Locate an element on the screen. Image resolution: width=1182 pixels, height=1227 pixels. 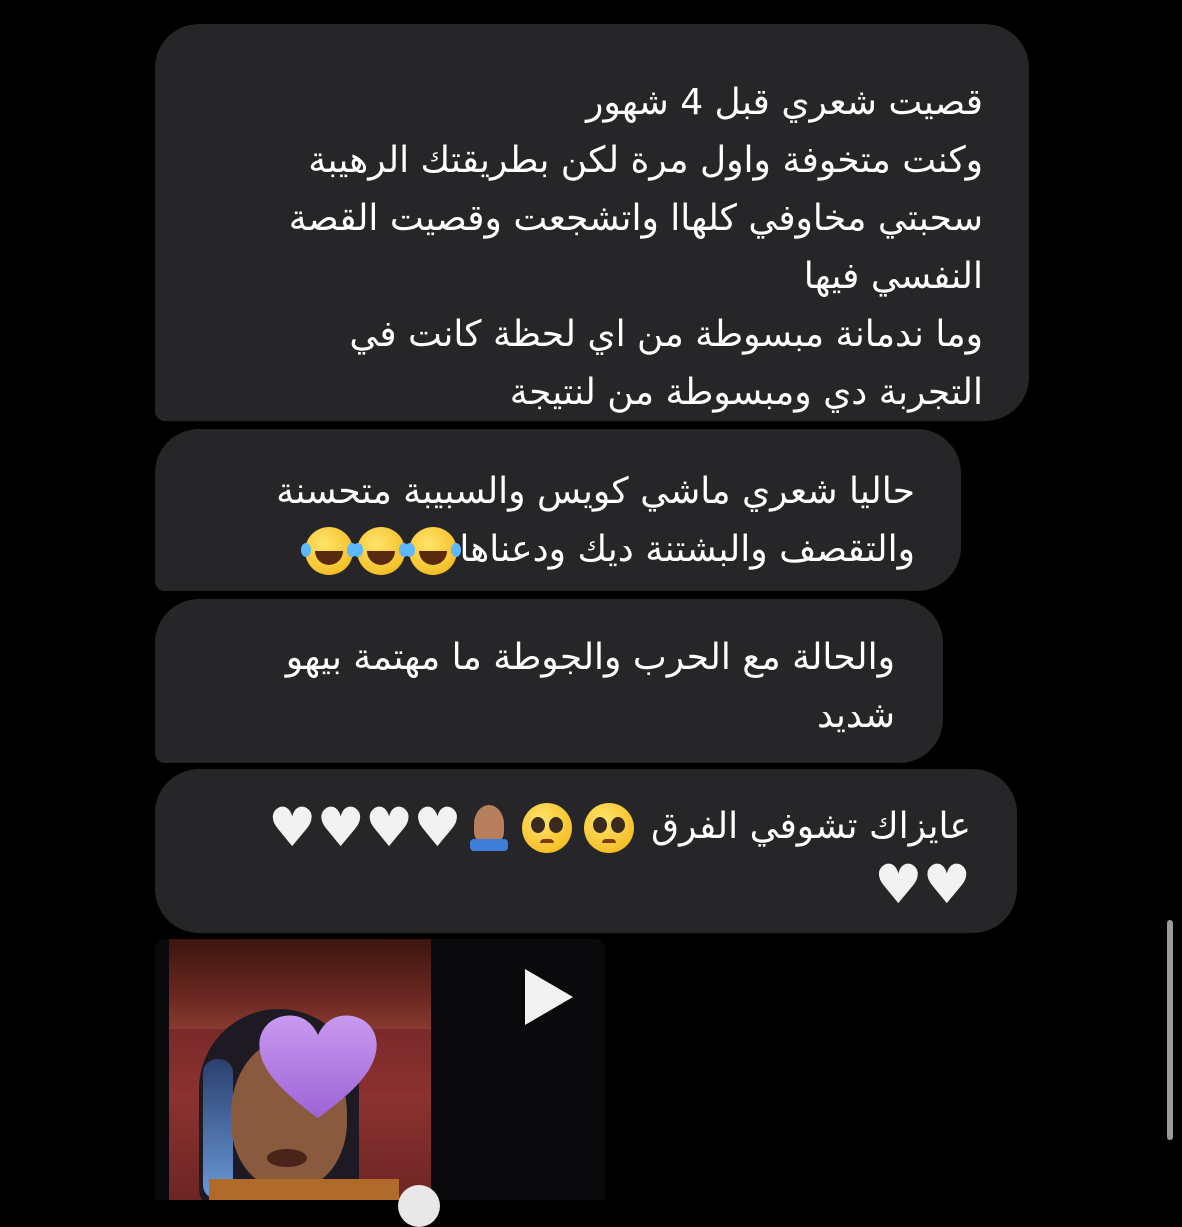
message-text-line: وما ندمانة مبسوطة من اي لحظة كانت في is located at coordinates (666, 334).